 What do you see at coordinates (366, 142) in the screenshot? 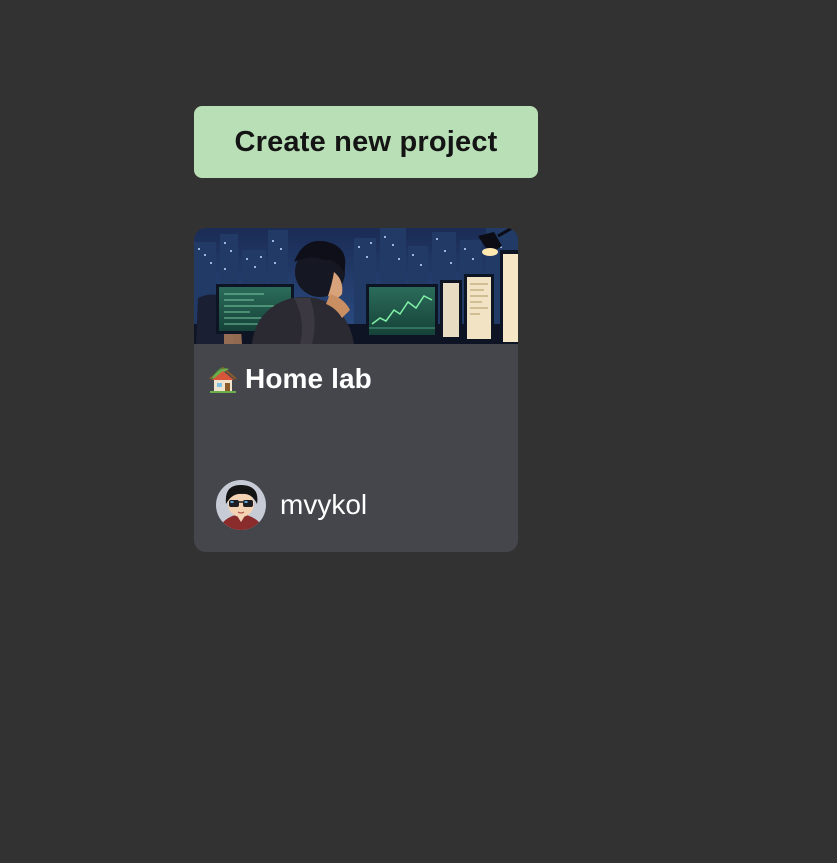
I see `create-new-project-button: Create new project` at bounding box center [366, 142].